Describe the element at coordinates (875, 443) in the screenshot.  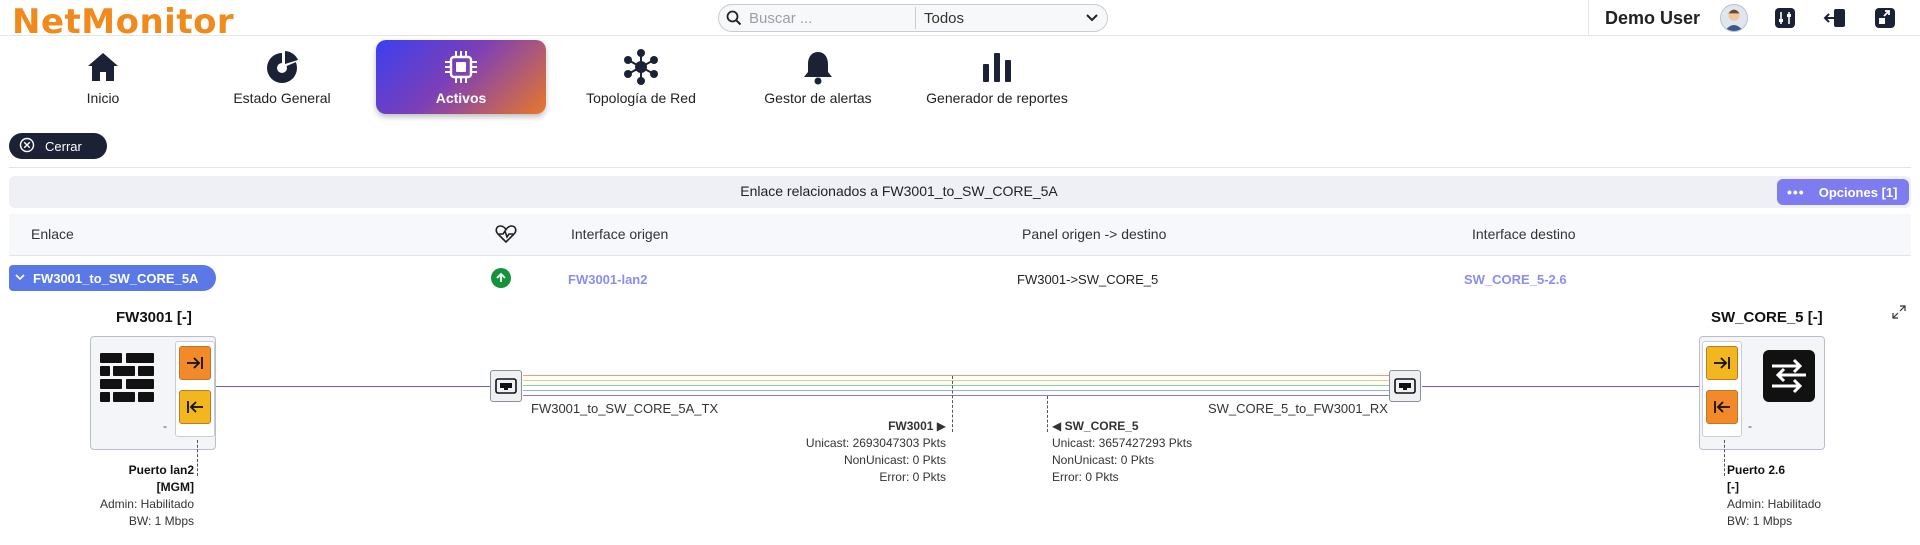
I see `left-stats-unicast: Unicast: 2693047303 Pkts` at that location.